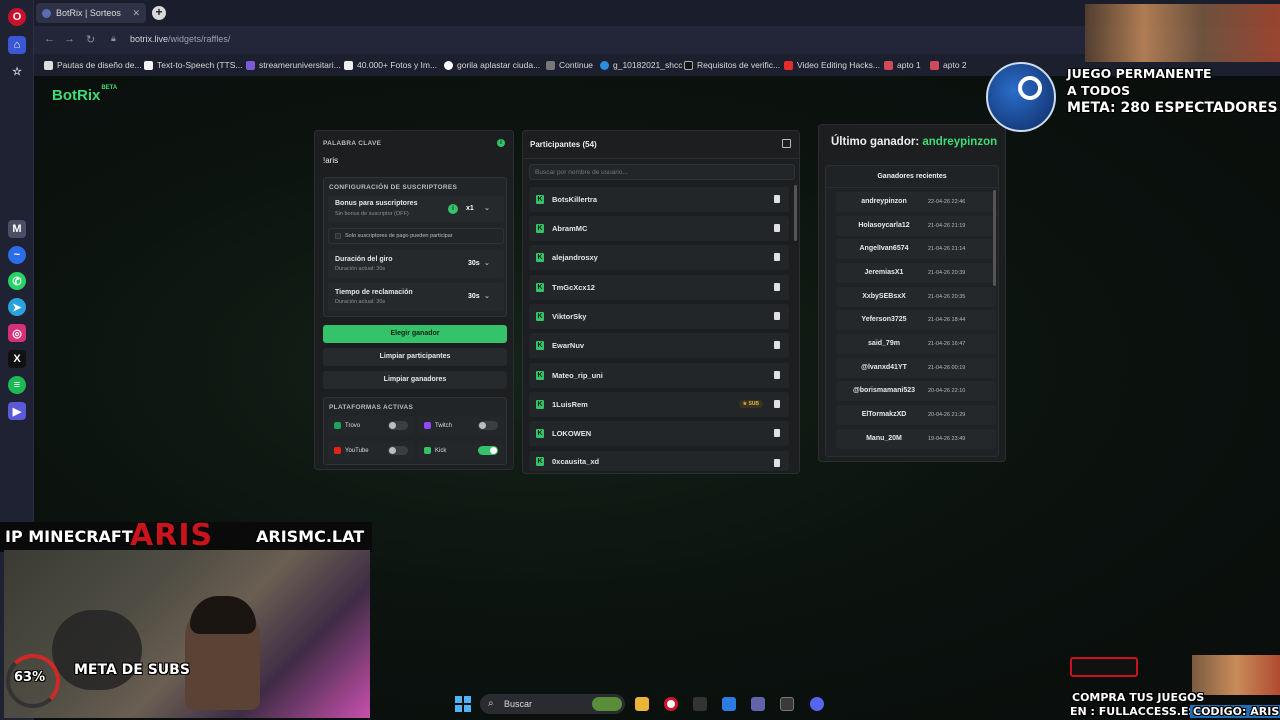 The image size is (1280, 720). What do you see at coordinates (374, 292) in the screenshot?
I see `claim-title: Tiempo de reclamación` at bounding box center [374, 292].